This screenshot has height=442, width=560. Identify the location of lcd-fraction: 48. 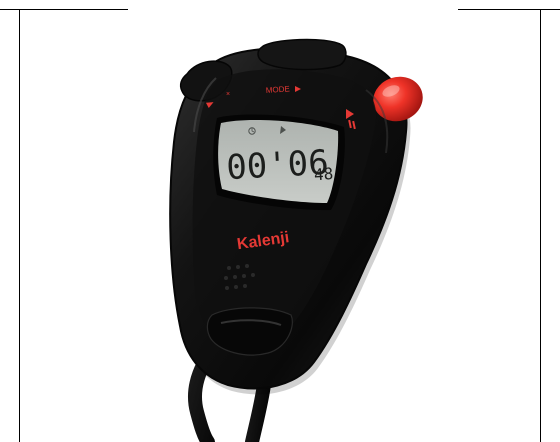
(323, 174).